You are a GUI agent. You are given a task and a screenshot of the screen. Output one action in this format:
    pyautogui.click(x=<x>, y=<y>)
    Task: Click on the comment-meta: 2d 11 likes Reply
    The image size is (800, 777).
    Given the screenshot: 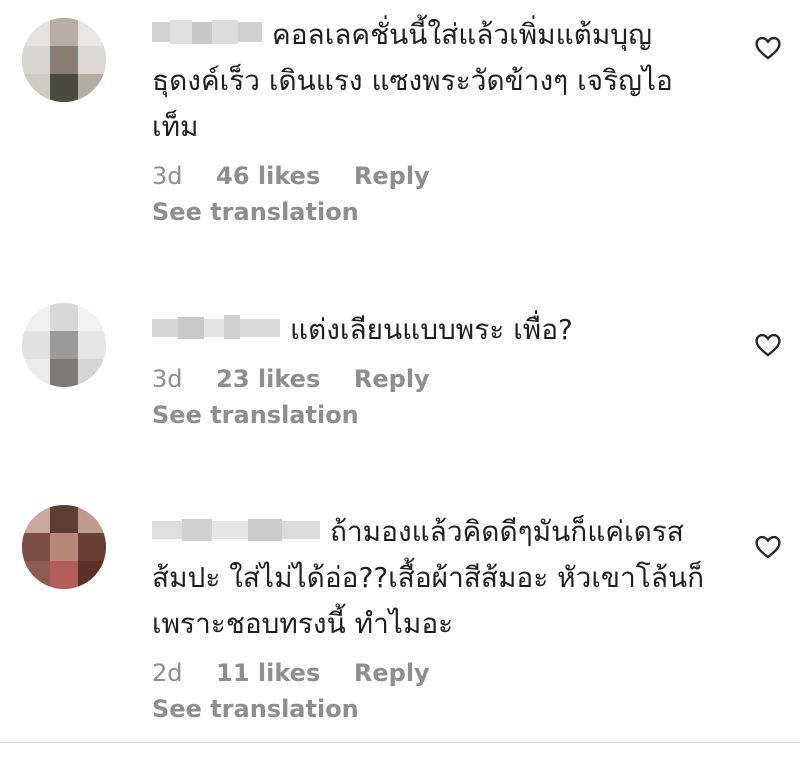 What is the action you would take?
    pyautogui.click(x=432, y=673)
    